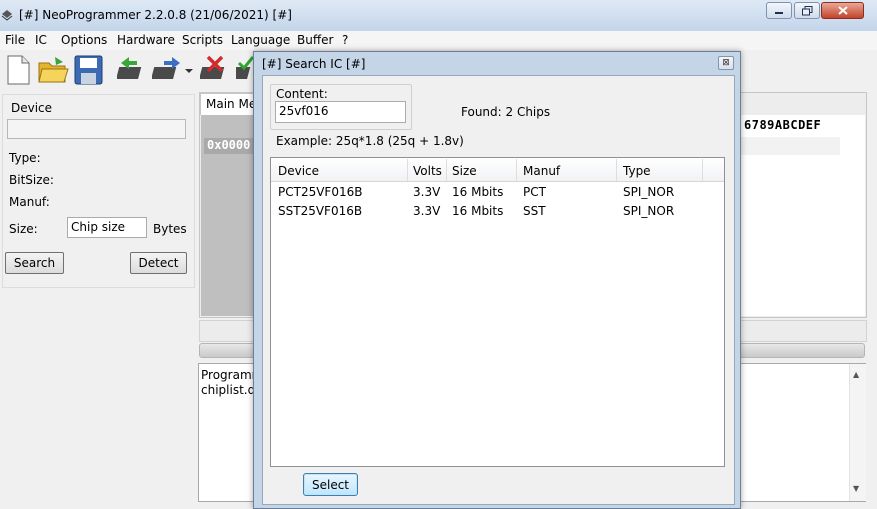 This screenshot has width=877, height=509. What do you see at coordinates (314, 64) in the screenshot?
I see `dialog-title: [#] Search IC [#]` at bounding box center [314, 64].